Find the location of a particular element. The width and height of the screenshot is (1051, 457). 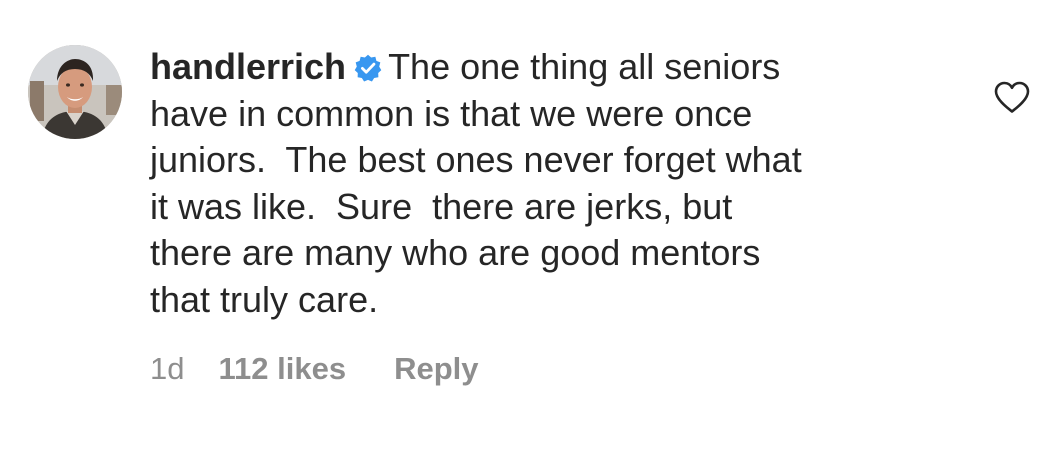

avatar-image is located at coordinates (75, 92).